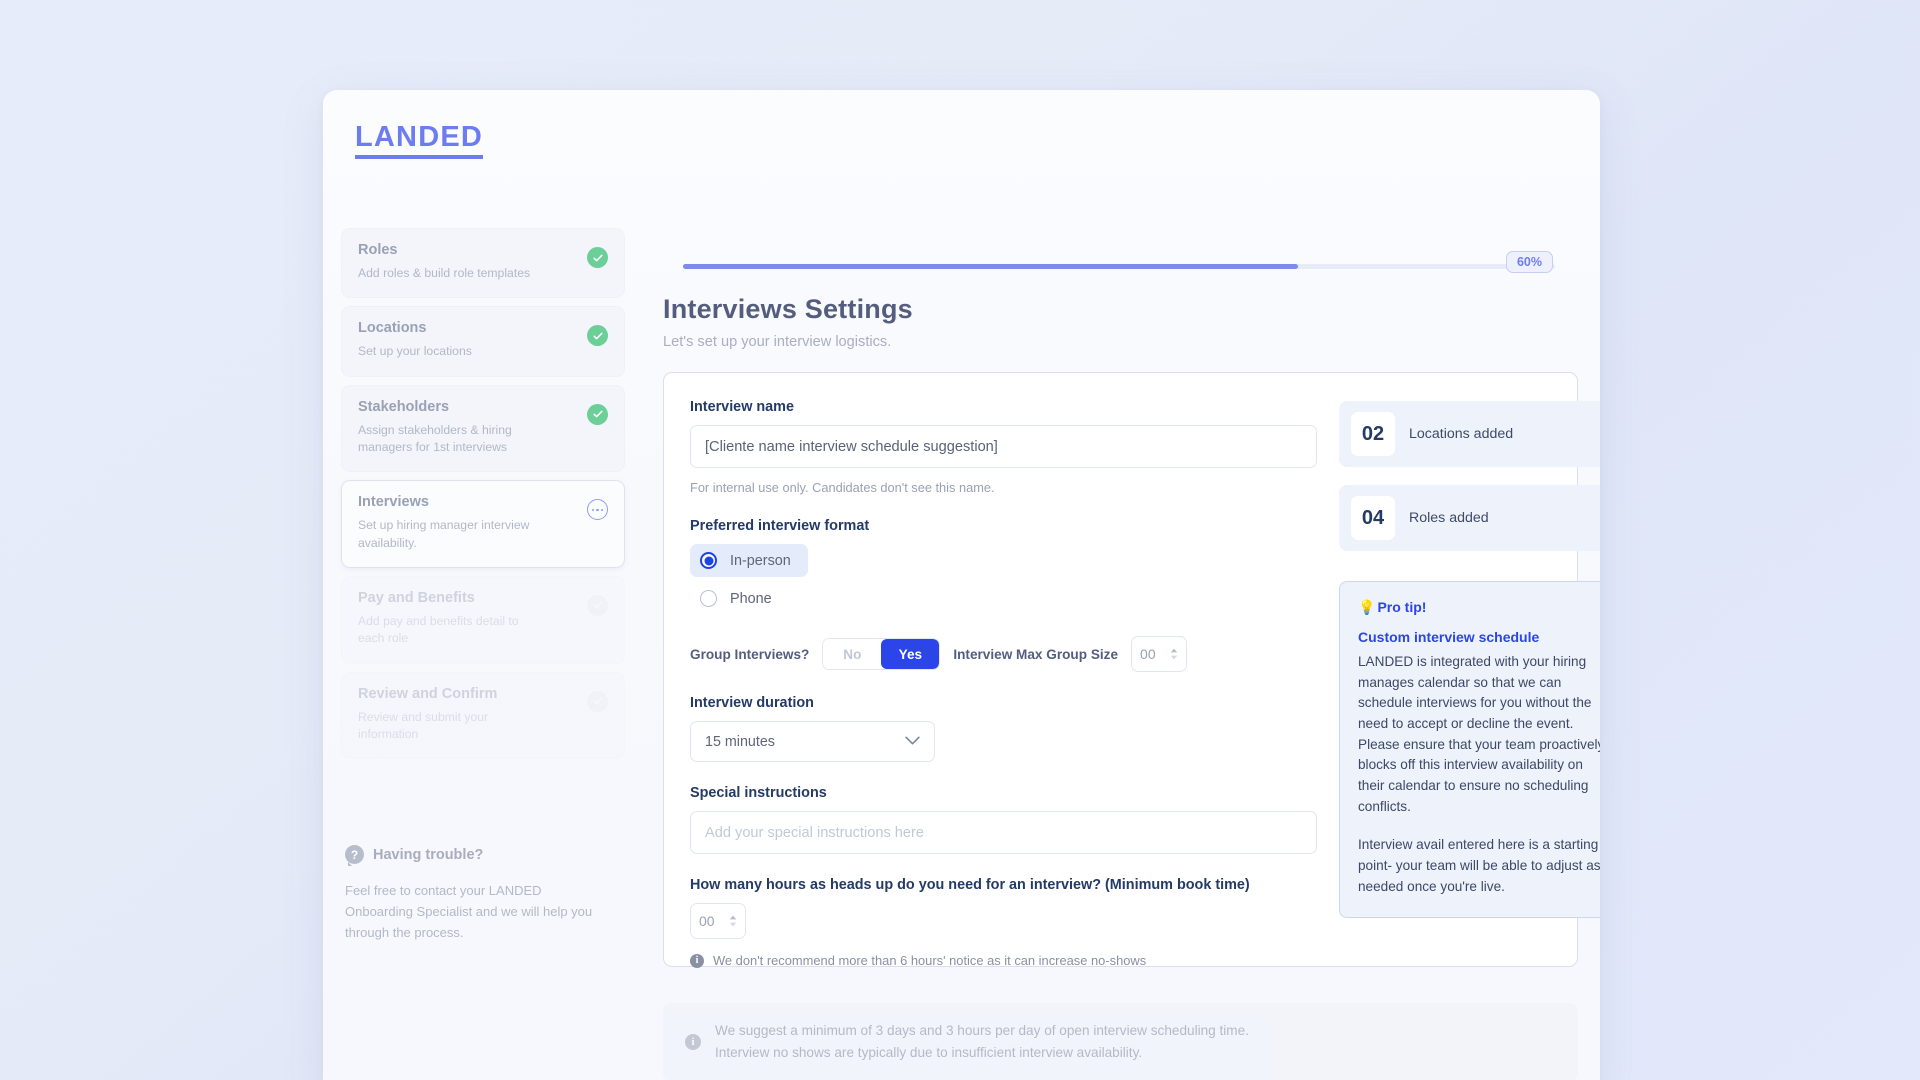 This screenshot has width=1920, height=1080. What do you see at coordinates (990, 266) in the screenshot?
I see `progress-fill` at bounding box center [990, 266].